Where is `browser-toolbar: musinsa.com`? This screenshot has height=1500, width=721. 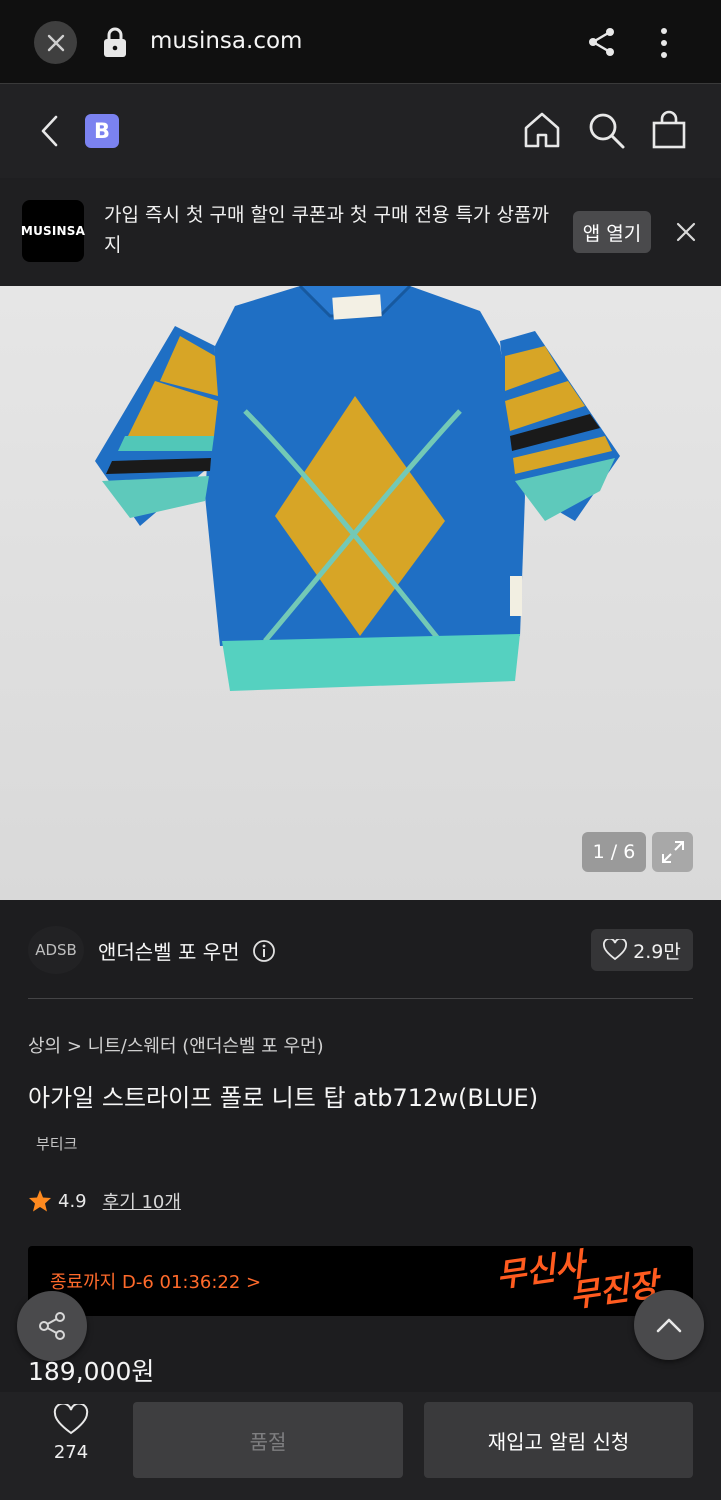 browser-toolbar: musinsa.com is located at coordinates (360, 42).